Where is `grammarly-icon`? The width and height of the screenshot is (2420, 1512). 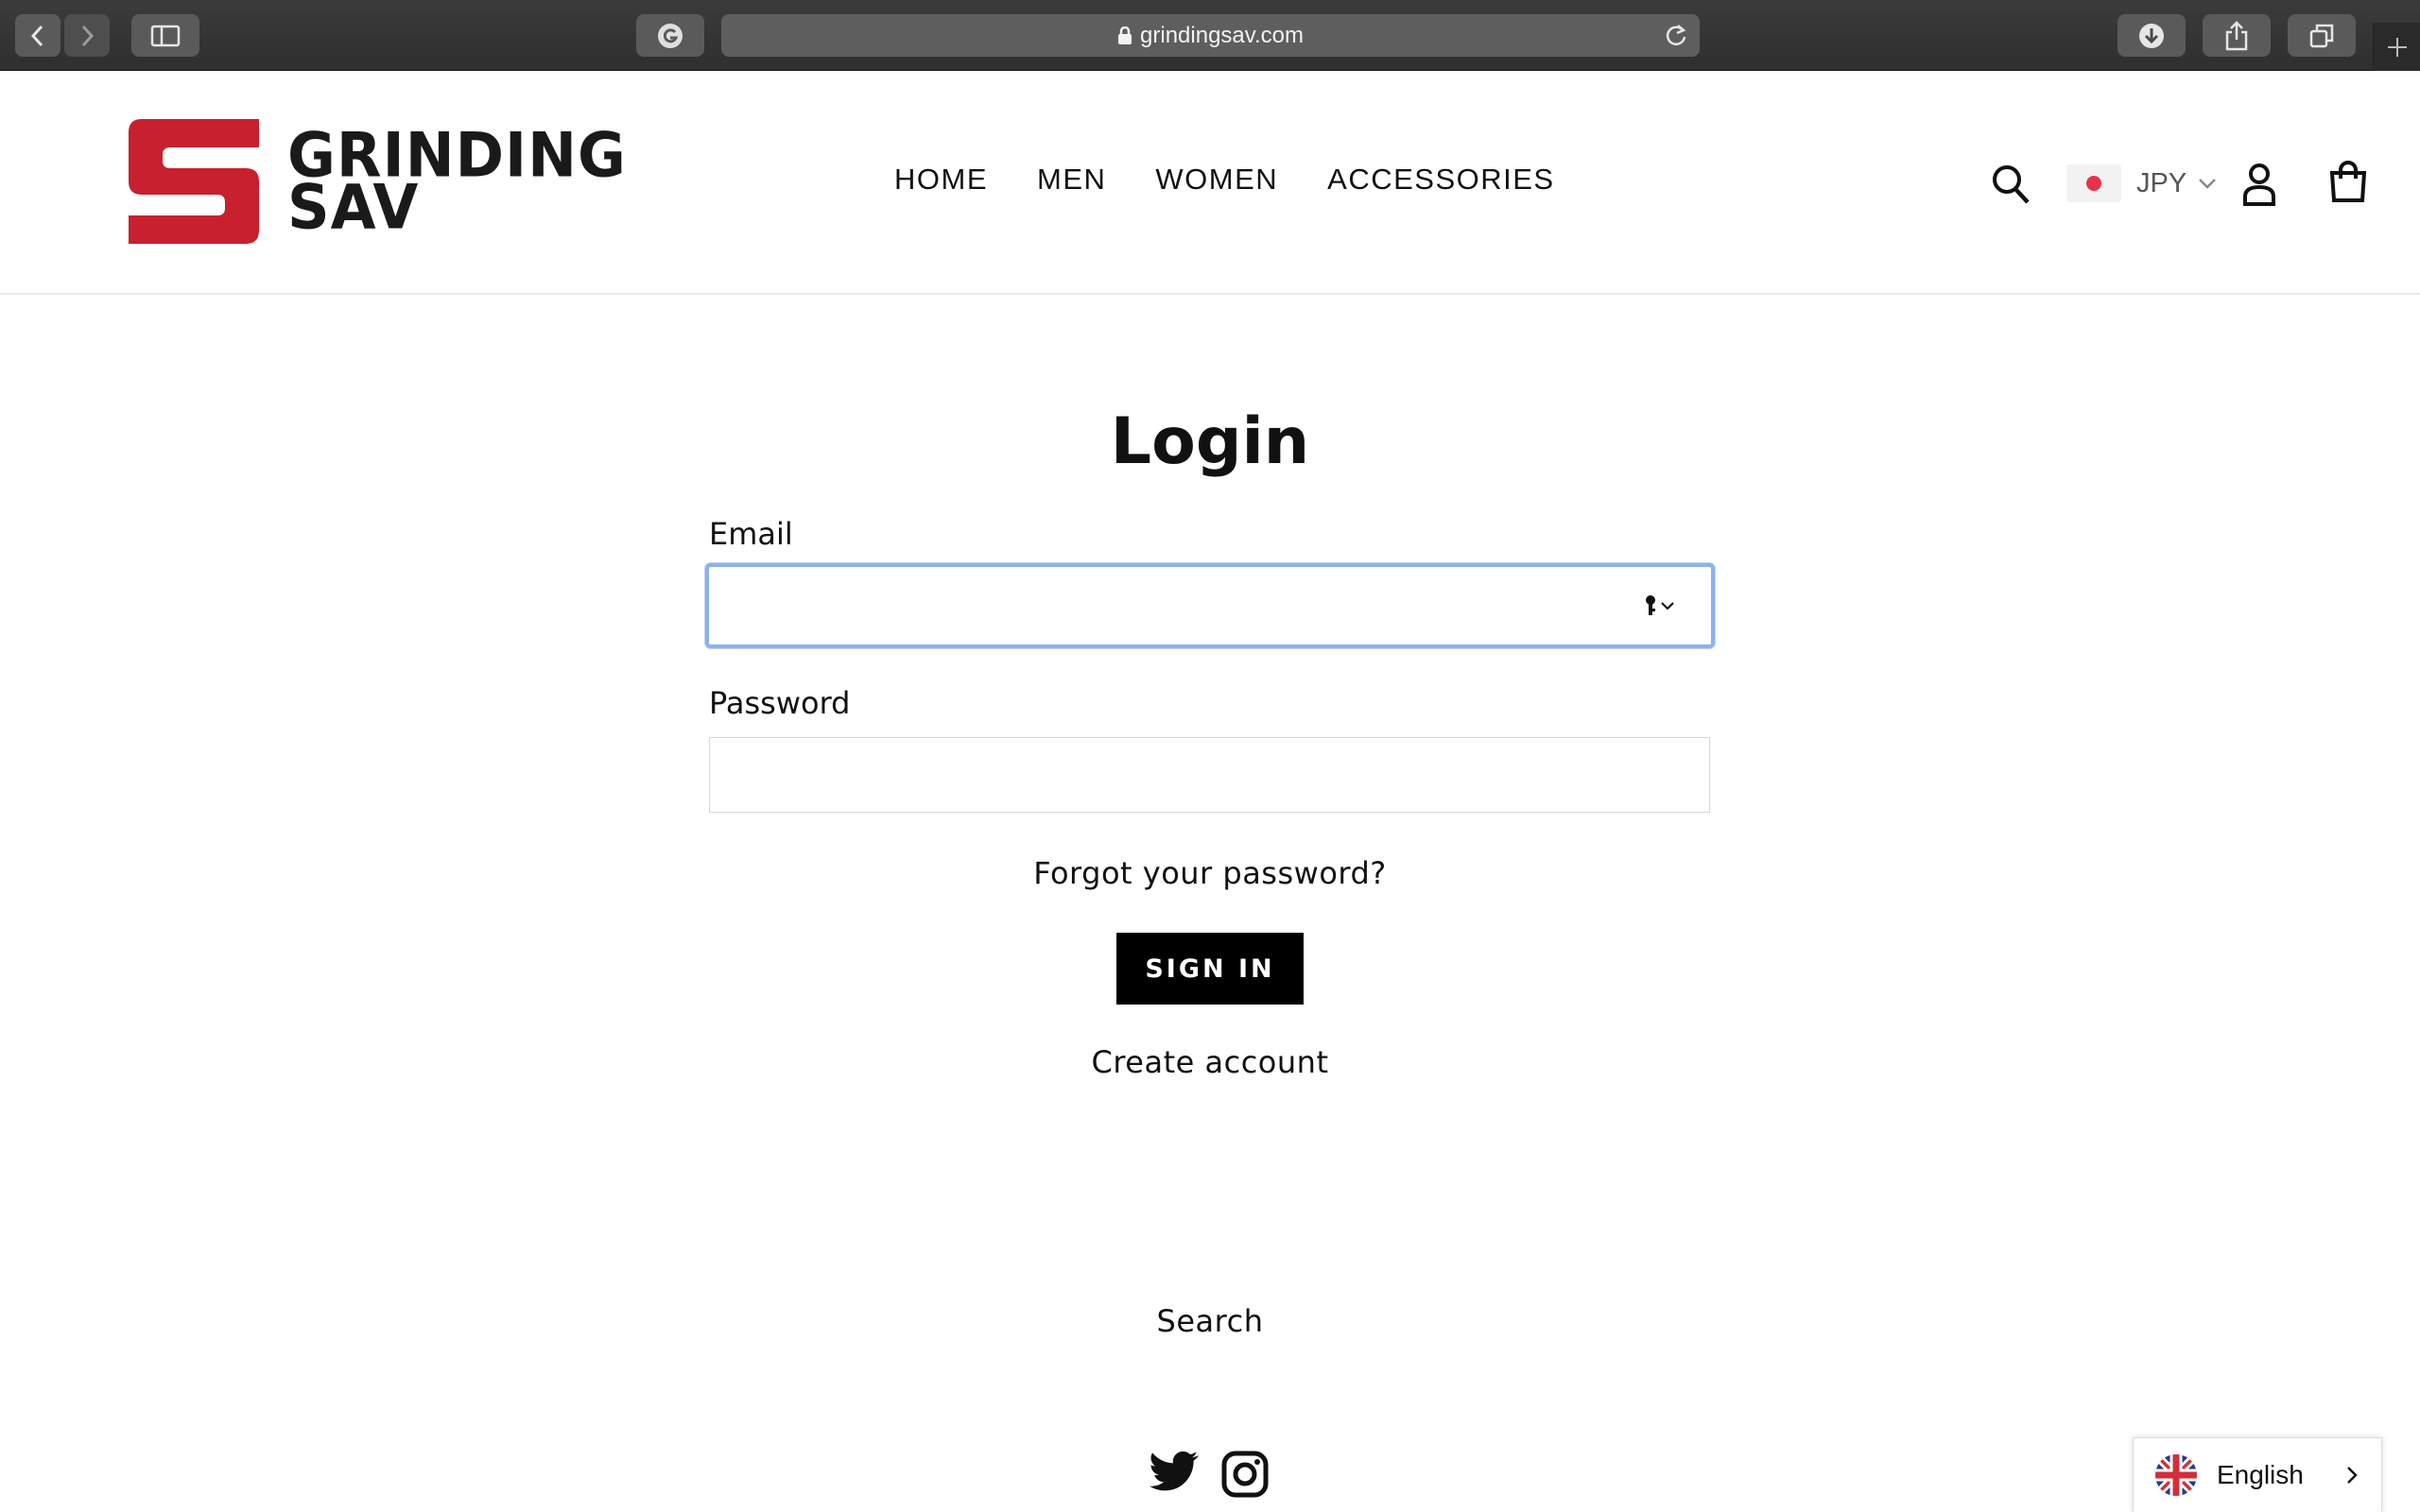 grammarly-icon is located at coordinates (671, 35).